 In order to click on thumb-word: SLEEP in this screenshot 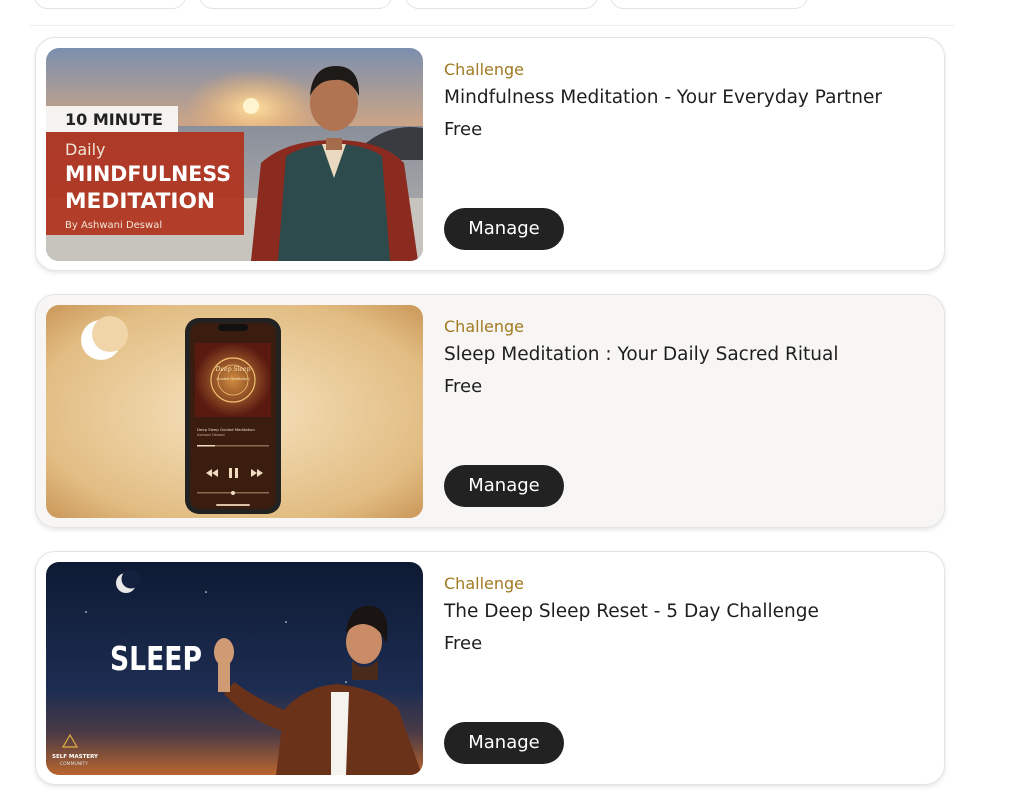, I will do `click(156, 658)`.